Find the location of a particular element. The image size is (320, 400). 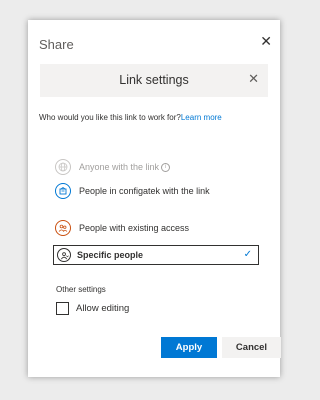

option-anyone-with-link: Anyone with the link i is located at coordinates (158, 167).